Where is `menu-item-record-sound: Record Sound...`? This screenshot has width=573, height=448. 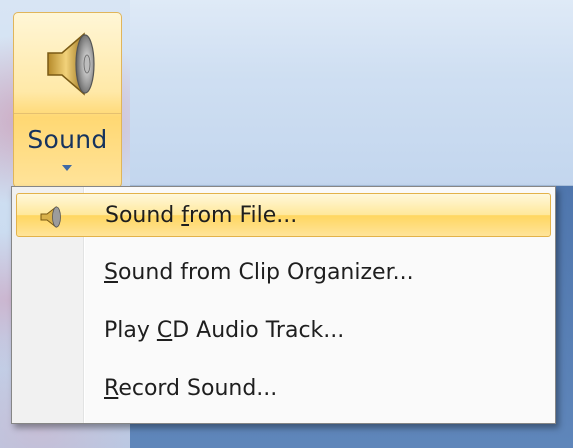
menu-item-record-sound: Record Sound... is located at coordinates (283, 389).